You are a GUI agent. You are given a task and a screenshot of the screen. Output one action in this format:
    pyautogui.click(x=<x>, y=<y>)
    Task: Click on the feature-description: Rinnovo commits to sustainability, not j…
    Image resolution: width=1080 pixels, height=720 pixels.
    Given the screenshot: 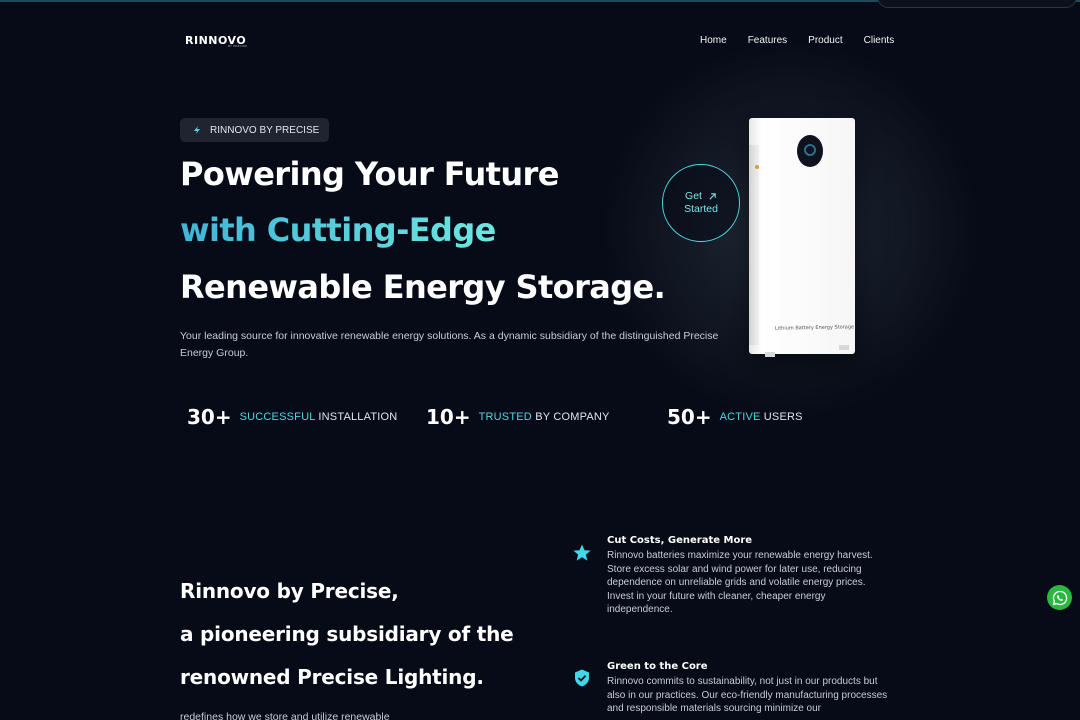 What is the action you would take?
    pyautogui.click(x=747, y=695)
    